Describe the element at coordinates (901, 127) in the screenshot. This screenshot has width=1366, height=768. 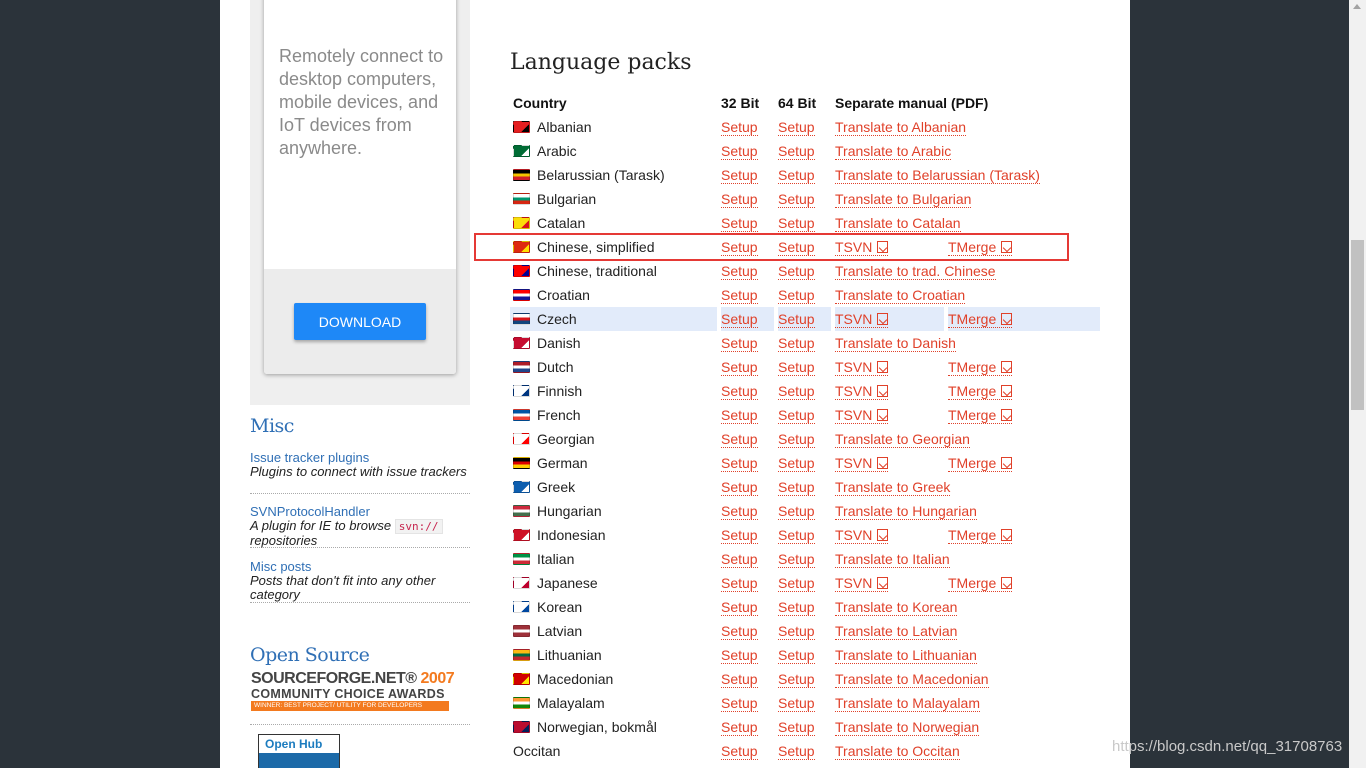
I see `translate-manual-link: Translate to Albanian` at that location.